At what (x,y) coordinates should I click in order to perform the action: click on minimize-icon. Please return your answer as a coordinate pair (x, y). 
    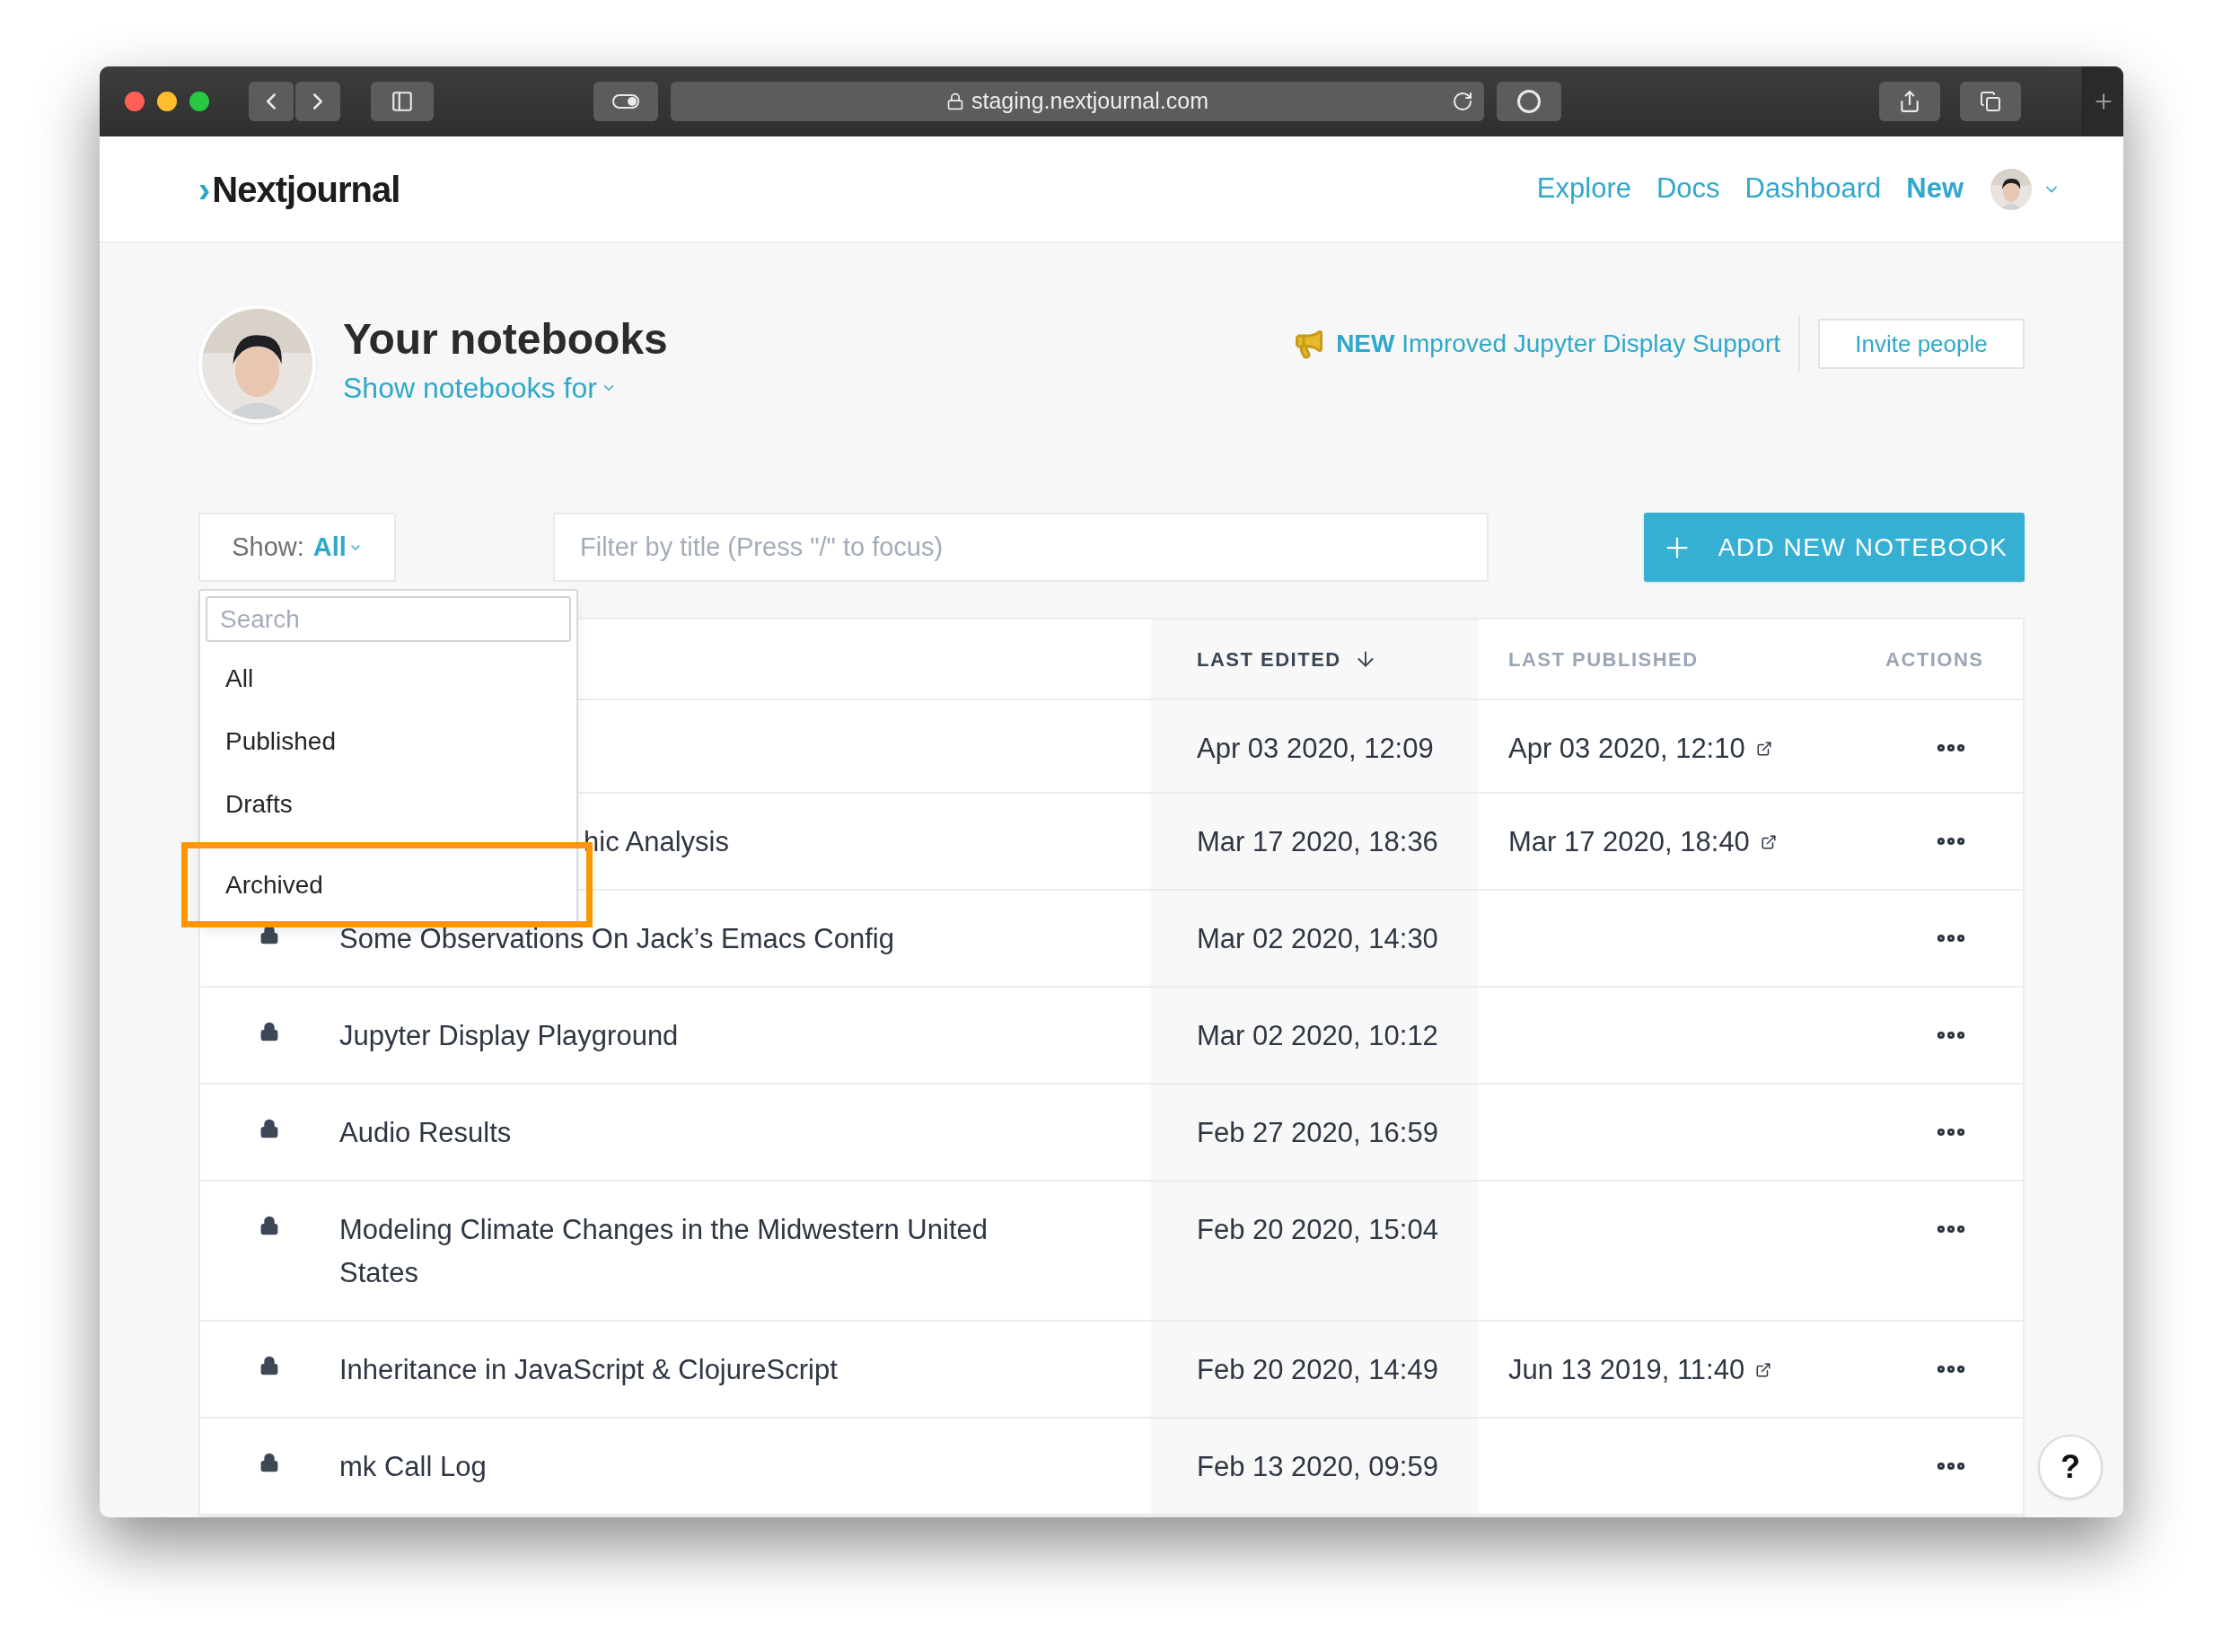
    Looking at the image, I should click on (167, 102).